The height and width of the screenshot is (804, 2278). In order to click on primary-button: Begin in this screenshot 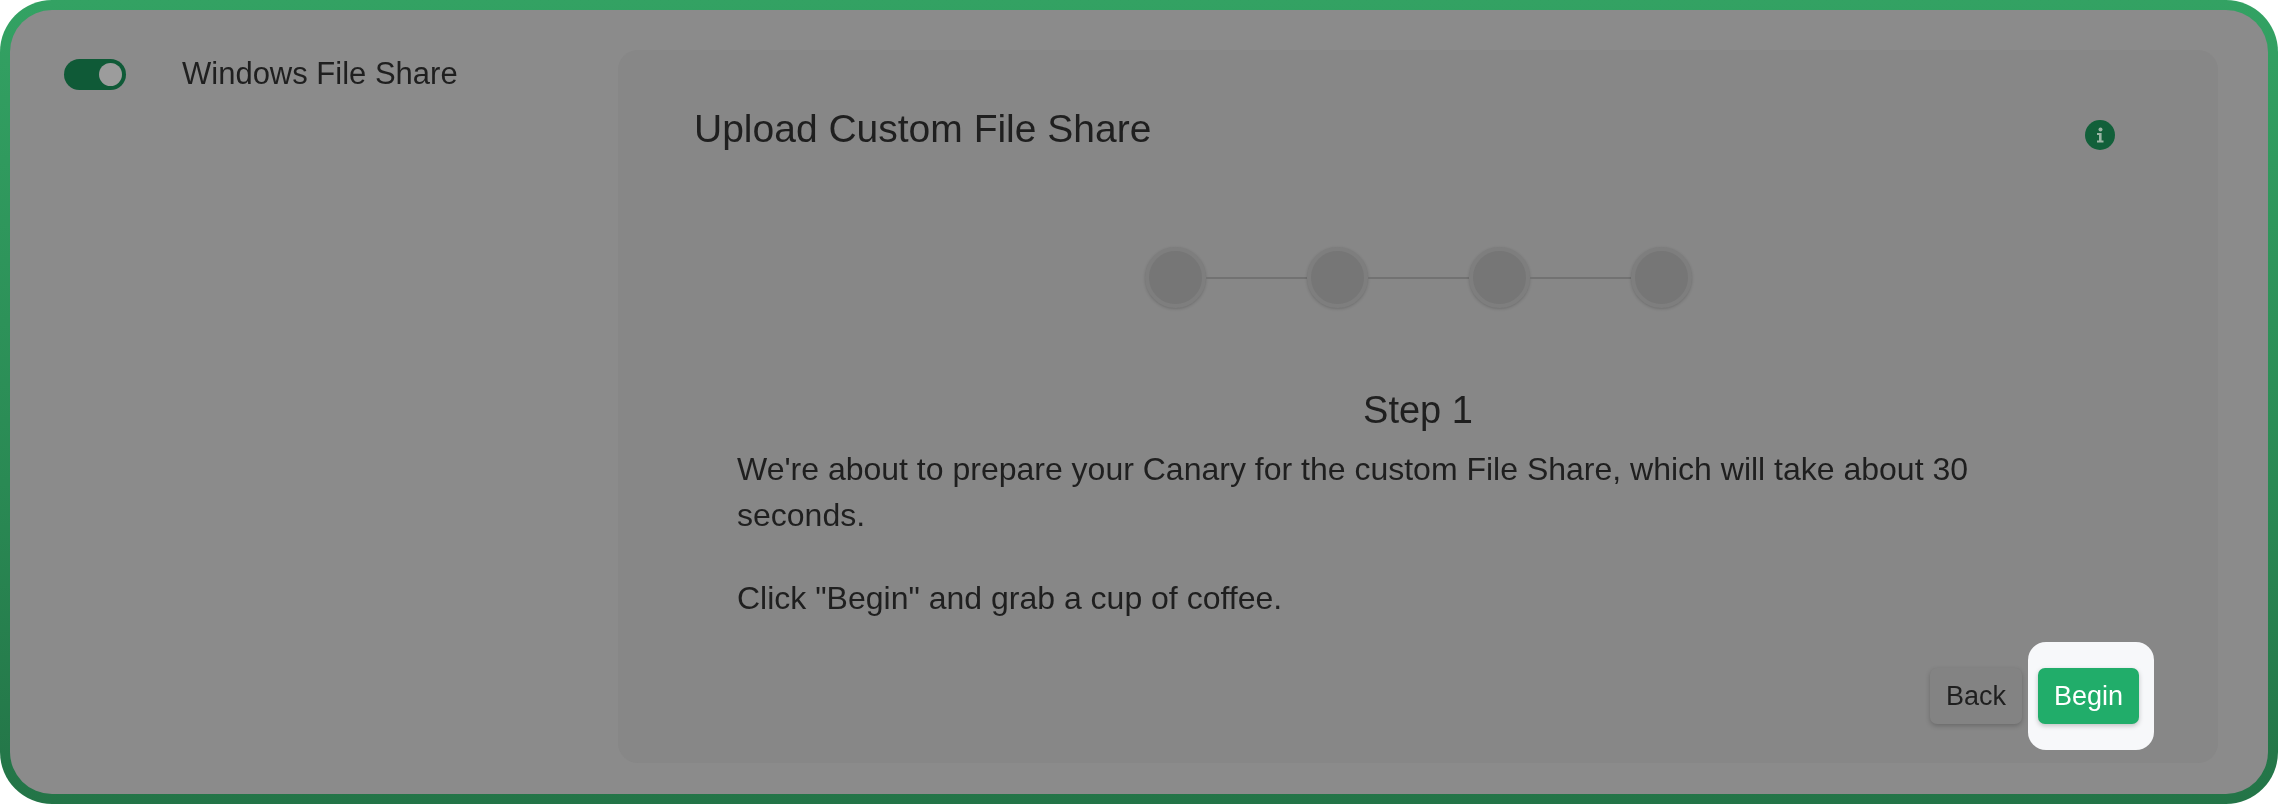, I will do `click(2088, 696)`.